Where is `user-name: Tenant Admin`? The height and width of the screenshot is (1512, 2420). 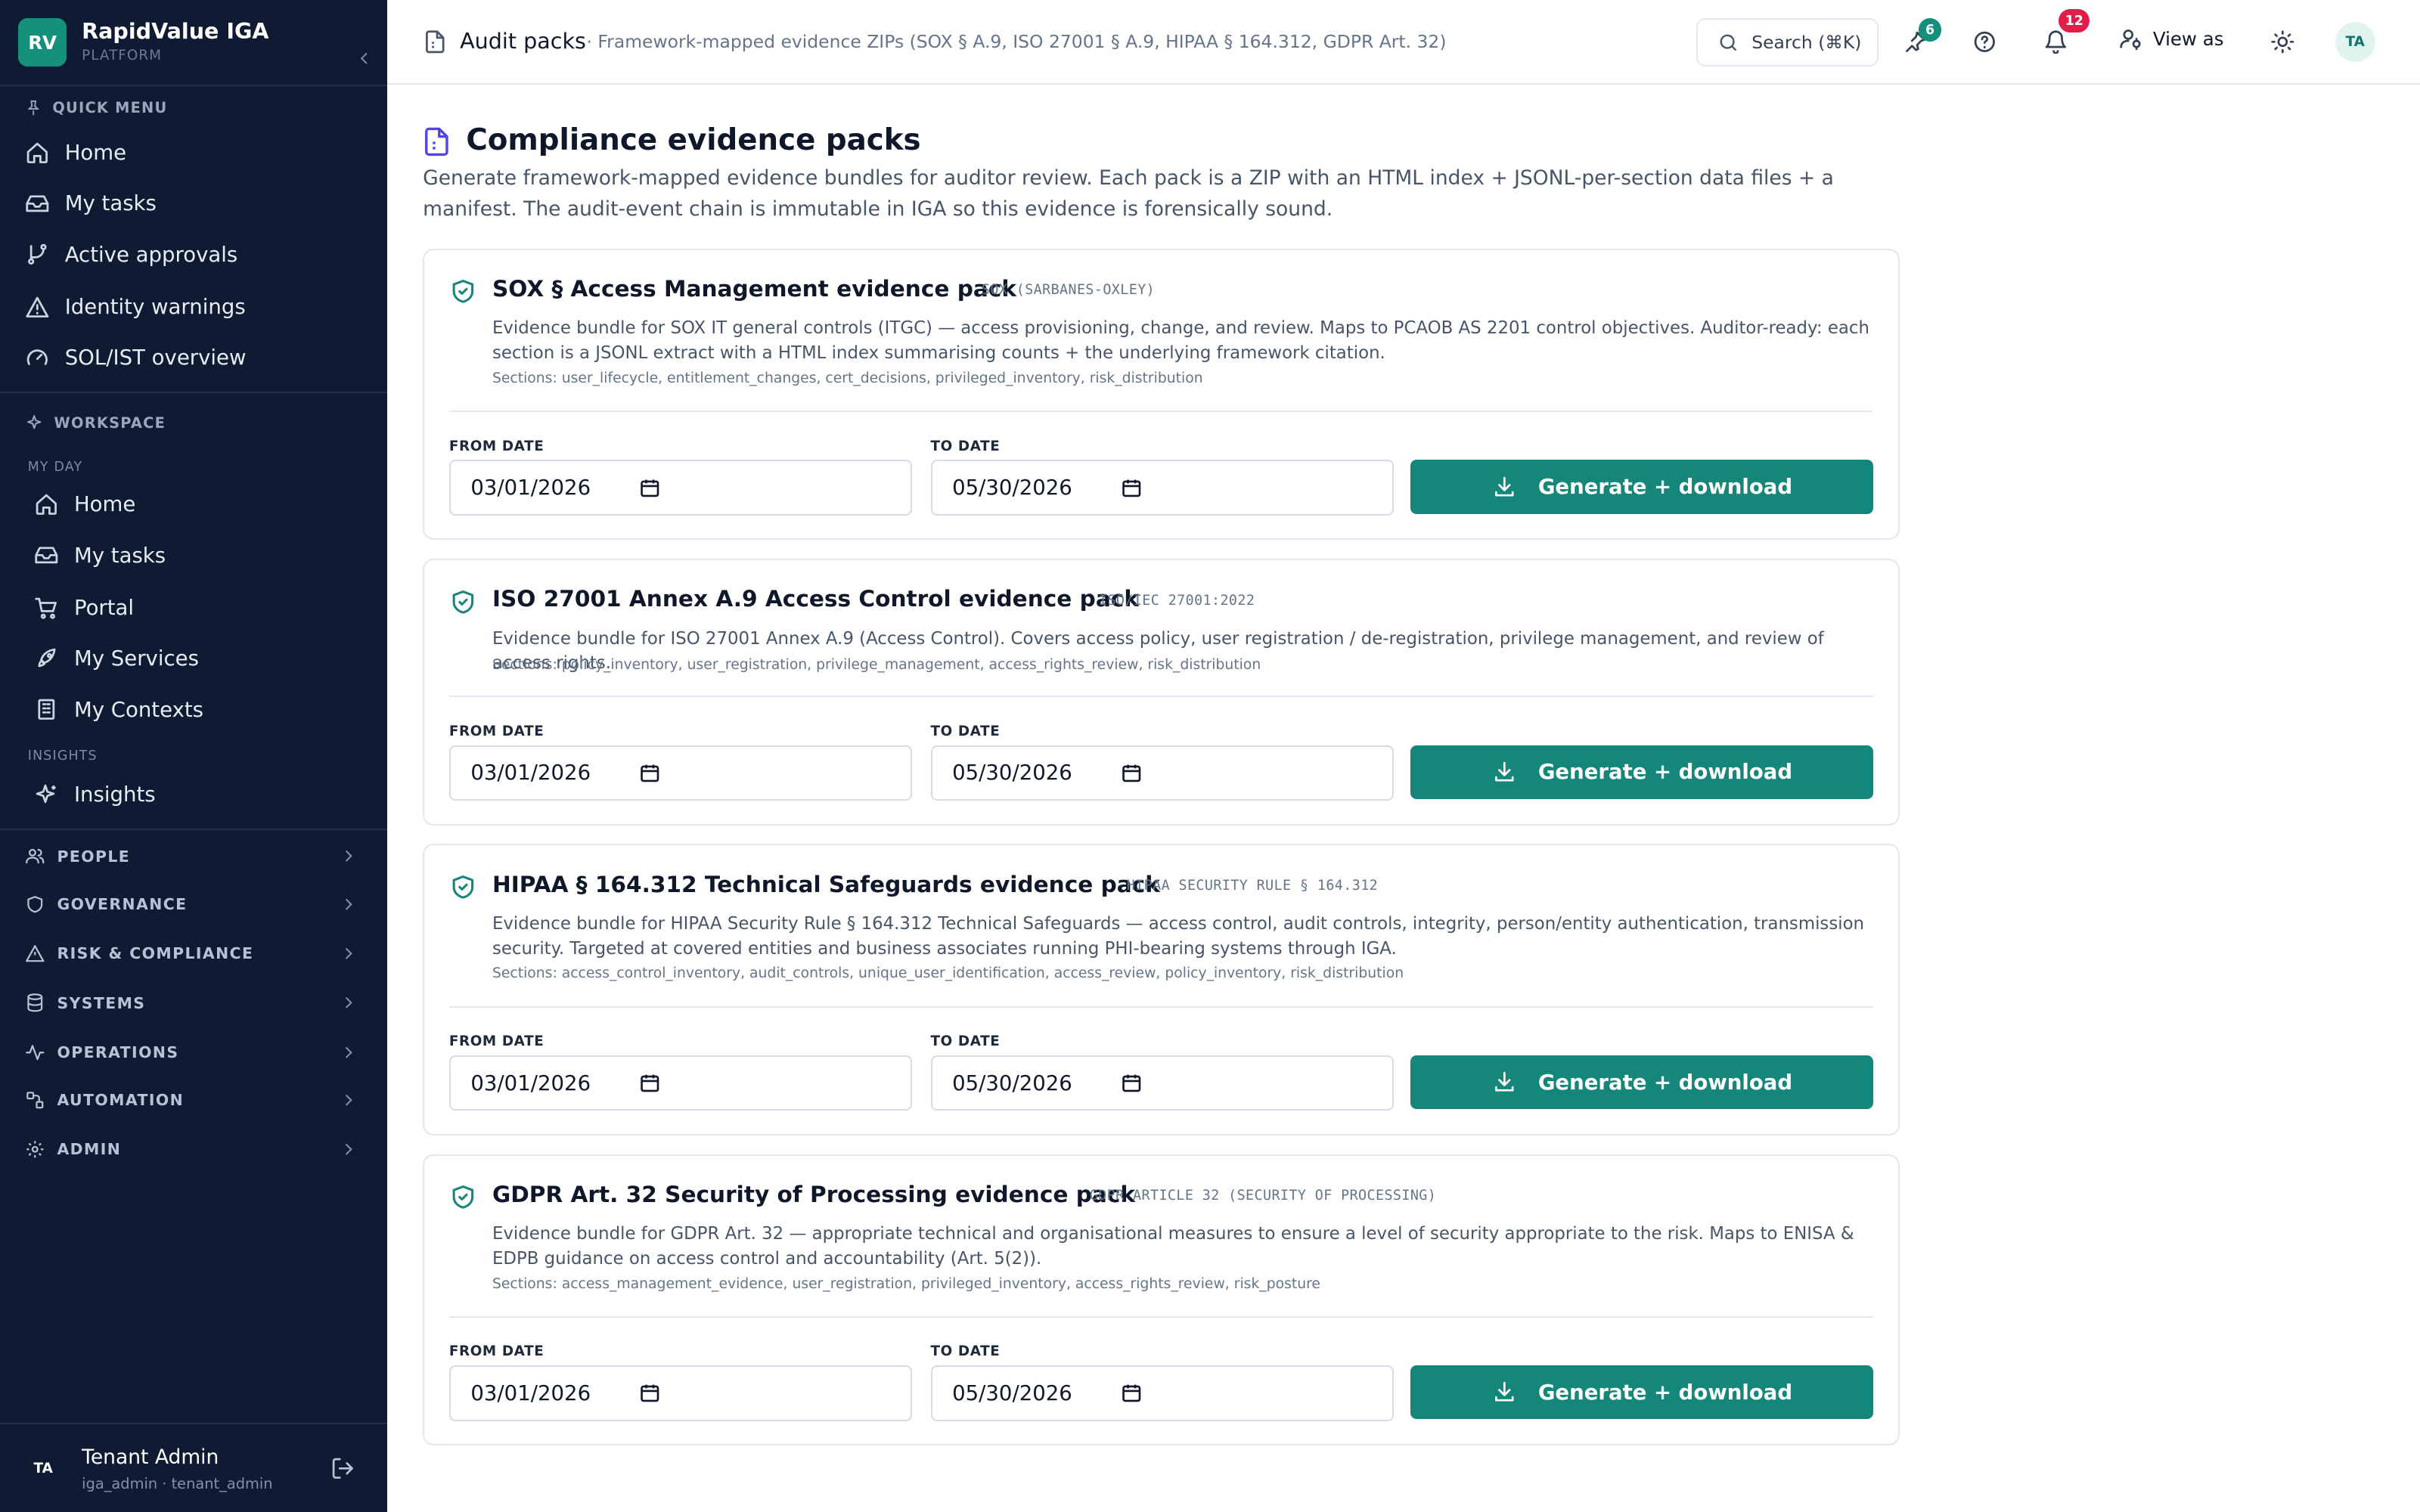
user-name: Tenant Admin is located at coordinates (150, 1457).